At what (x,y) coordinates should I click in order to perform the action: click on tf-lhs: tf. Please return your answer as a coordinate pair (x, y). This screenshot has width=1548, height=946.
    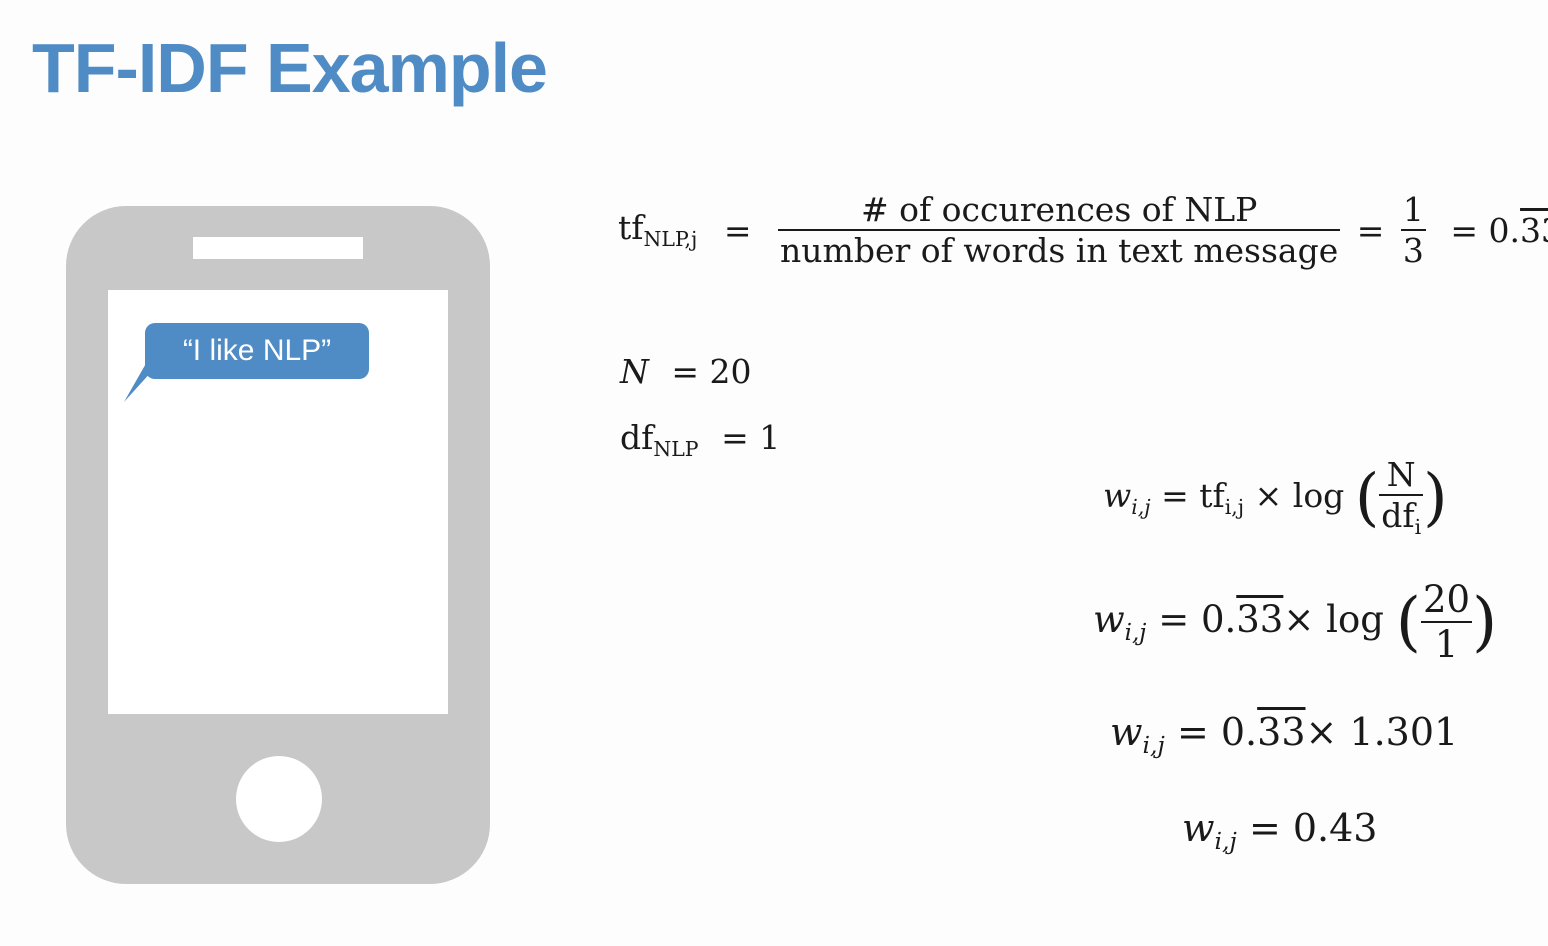
    Looking at the image, I should click on (631, 228).